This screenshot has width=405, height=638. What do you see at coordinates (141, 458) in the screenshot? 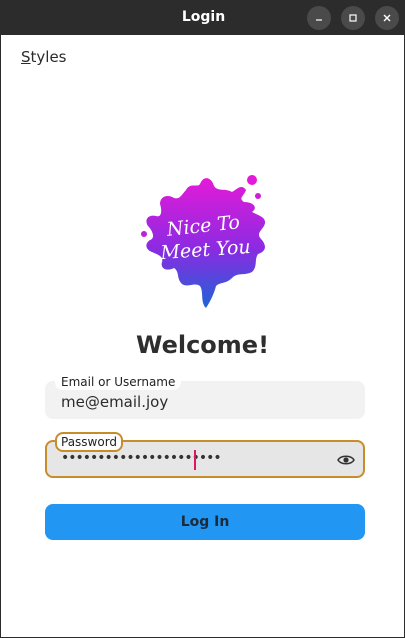
I see `password-field-value: ••••••••••••••••••••••` at bounding box center [141, 458].